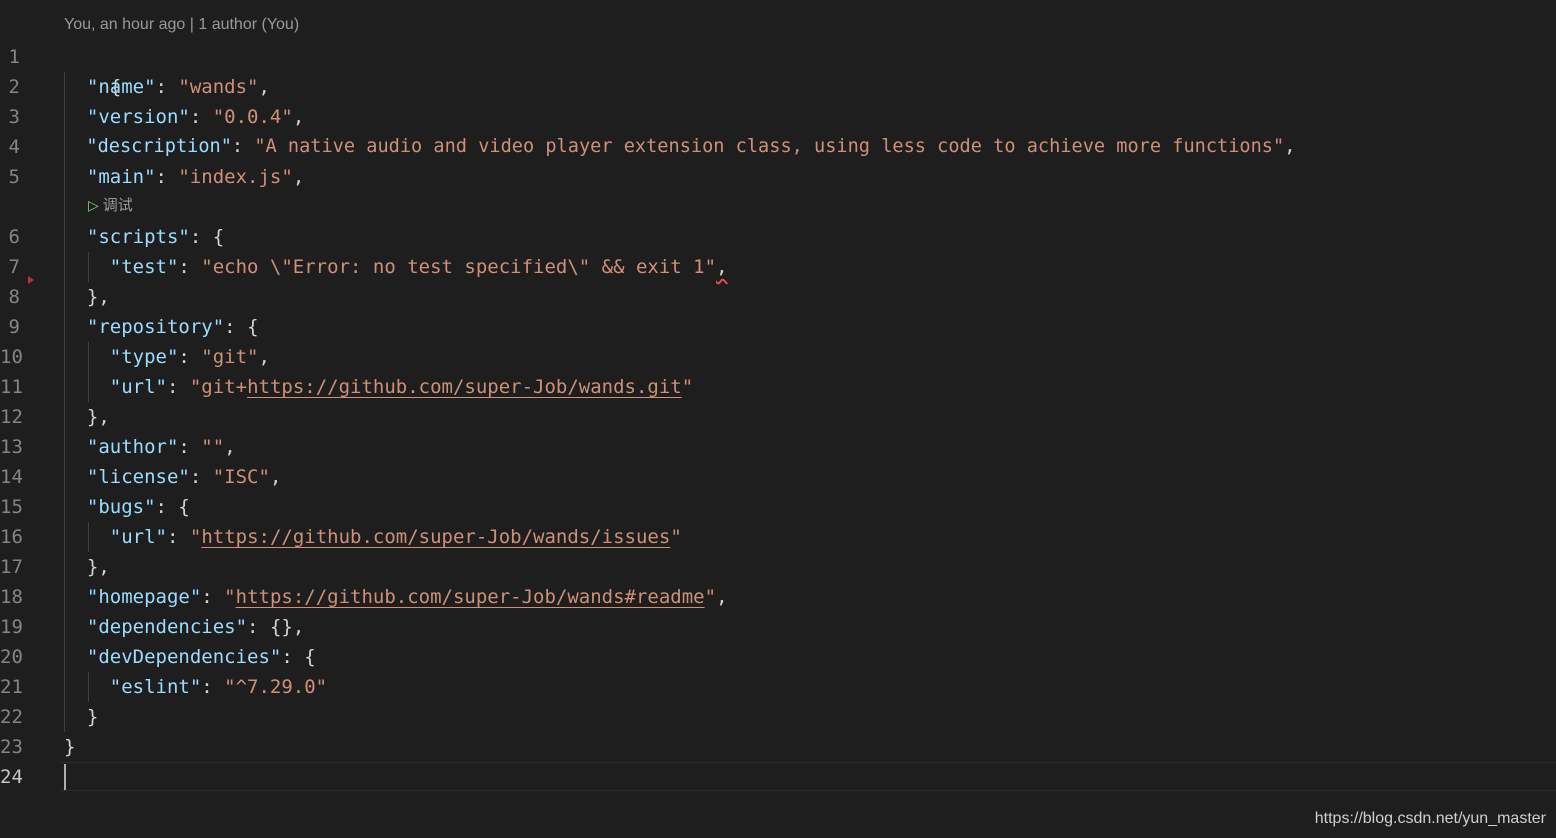 This screenshot has width=1556, height=838. What do you see at coordinates (181, 25) in the screenshot?
I see `codelens-author-info: You, an hour ago | 1 author (You)` at bounding box center [181, 25].